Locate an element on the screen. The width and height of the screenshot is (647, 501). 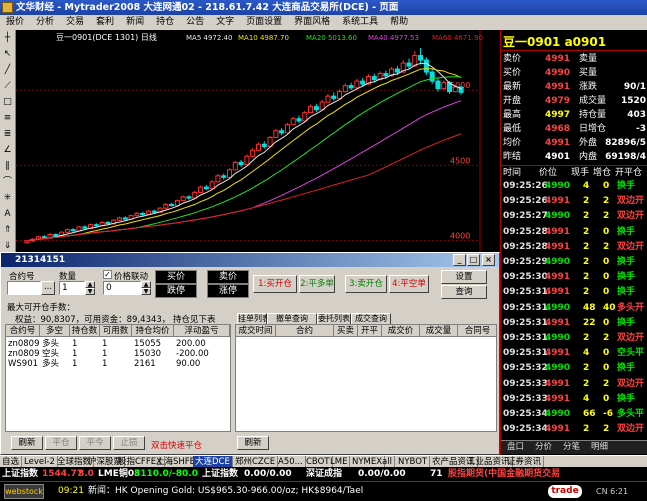
quantity-down-icon: ▼ is located at coordinates (90, 291).